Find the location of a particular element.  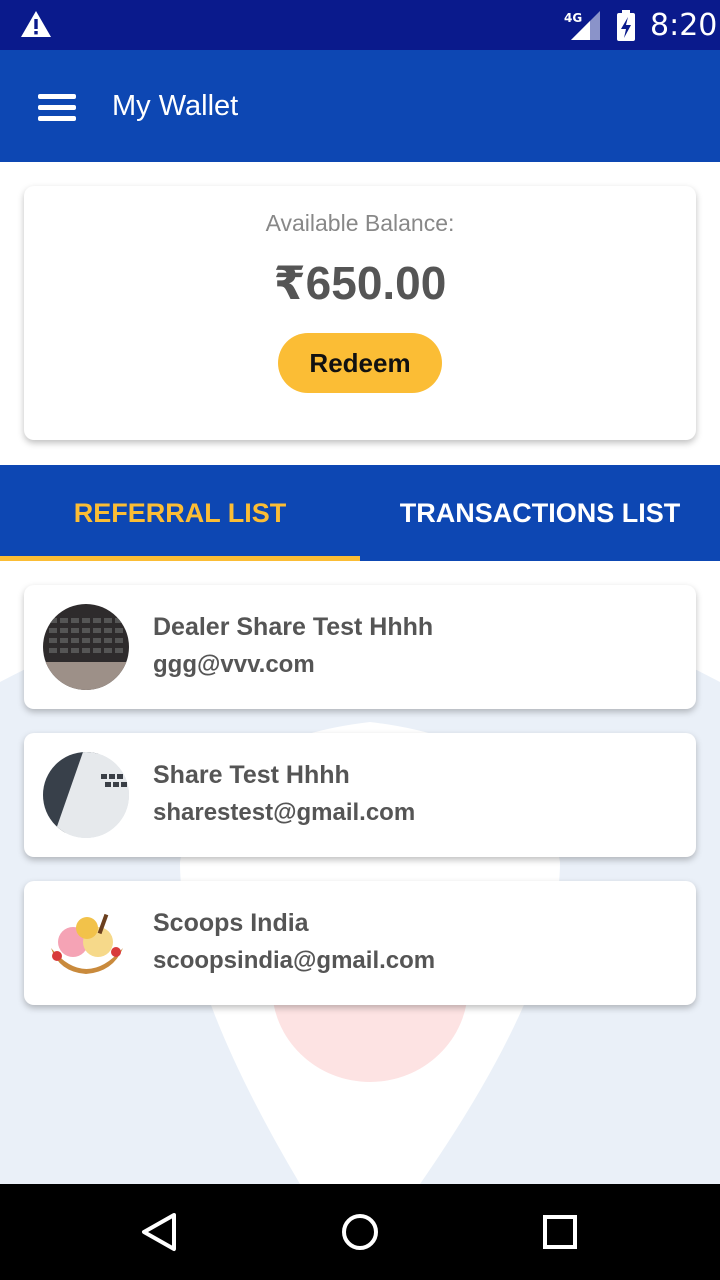

tab-bar: REFERRAL LIST TRANSACTIONS LIST is located at coordinates (360, 513).